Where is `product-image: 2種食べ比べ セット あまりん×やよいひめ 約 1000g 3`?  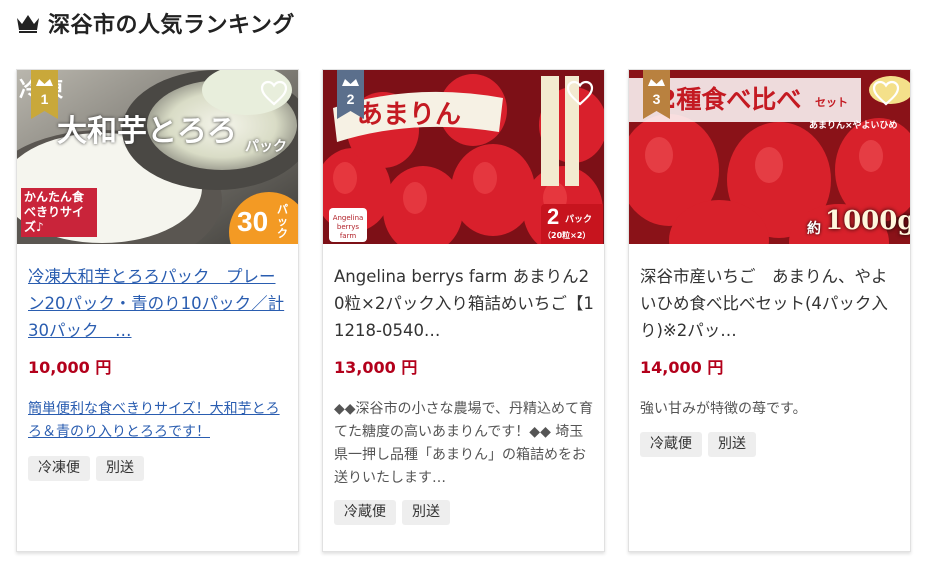
product-image: 2種食べ比べ セット あまりん×やよいひめ 約 1000g 3 is located at coordinates (769, 157).